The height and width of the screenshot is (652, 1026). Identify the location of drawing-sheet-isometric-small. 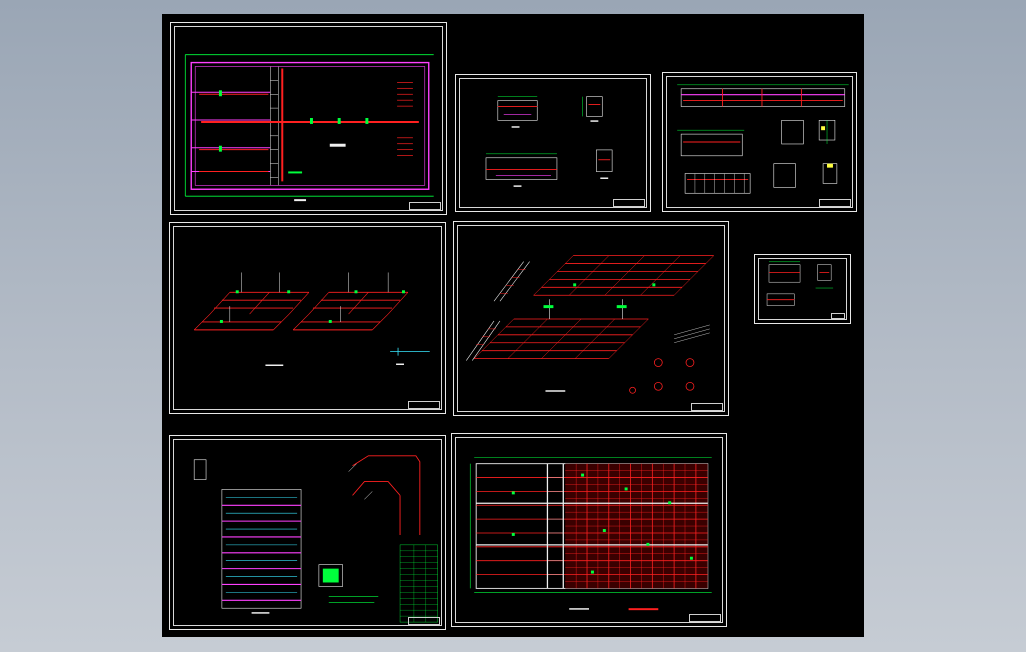
(307, 318).